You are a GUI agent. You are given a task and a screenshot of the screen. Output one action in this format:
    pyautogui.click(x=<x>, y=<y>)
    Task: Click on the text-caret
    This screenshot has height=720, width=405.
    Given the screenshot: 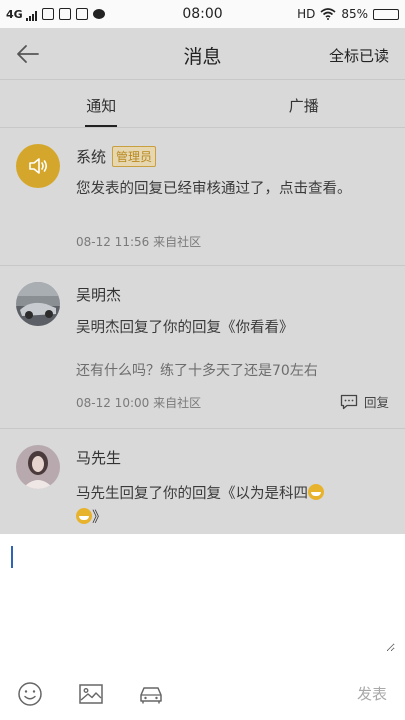 What is the action you would take?
    pyautogui.click(x=12, y=557)
    